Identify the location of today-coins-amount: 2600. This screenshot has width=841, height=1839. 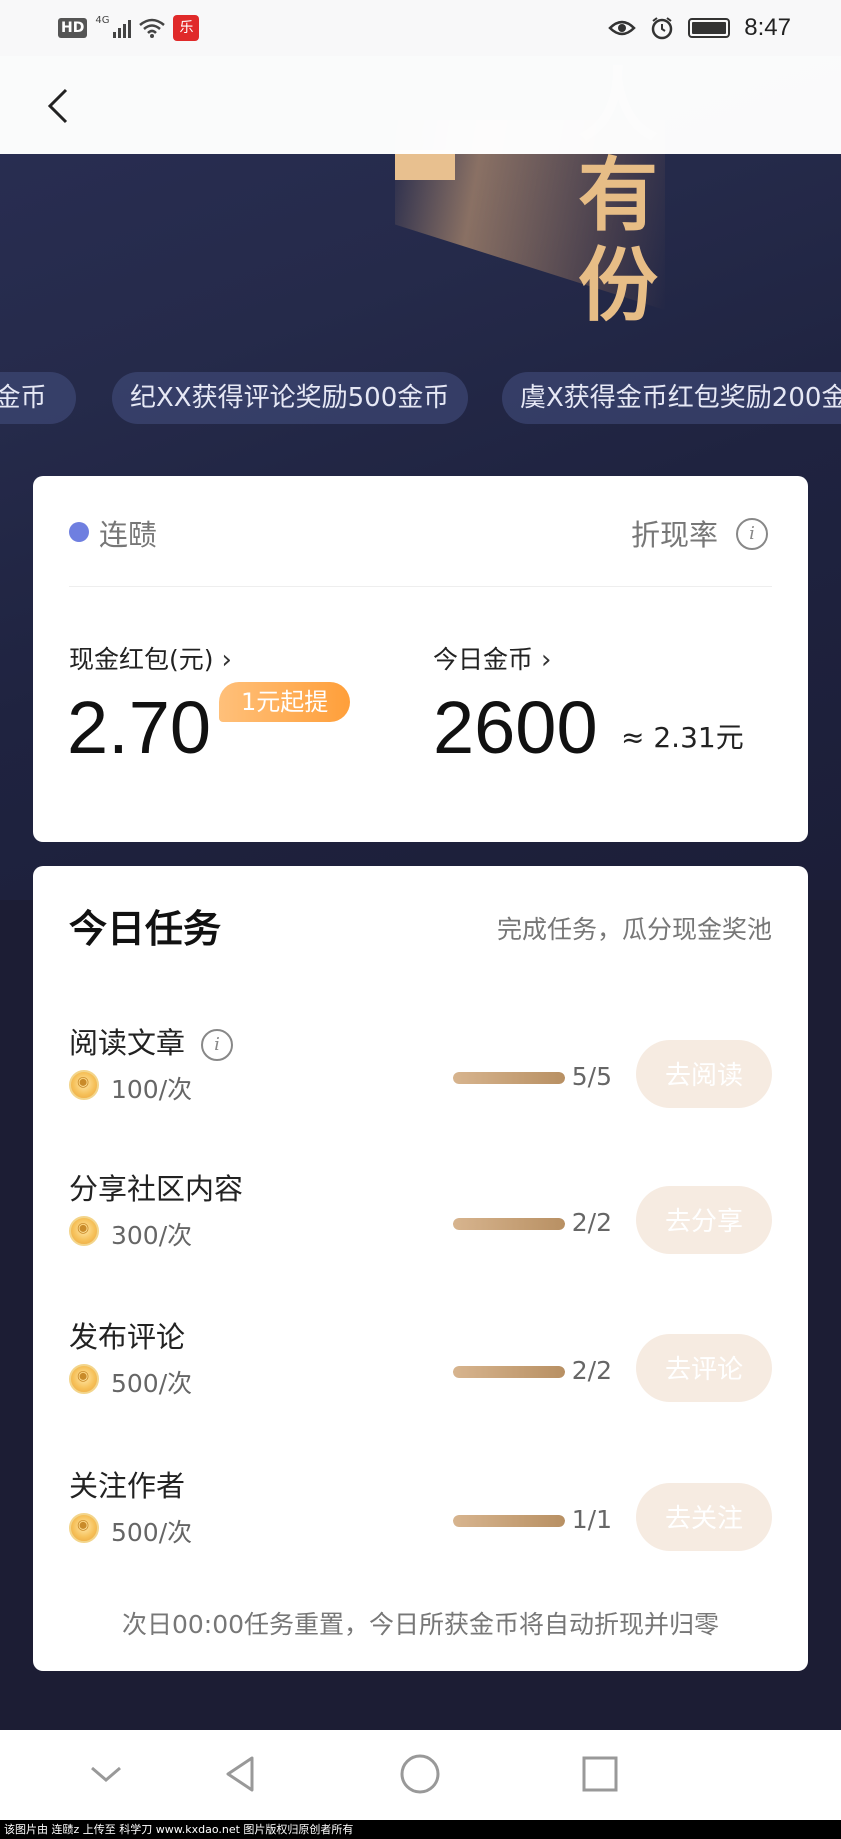
(515, 727).